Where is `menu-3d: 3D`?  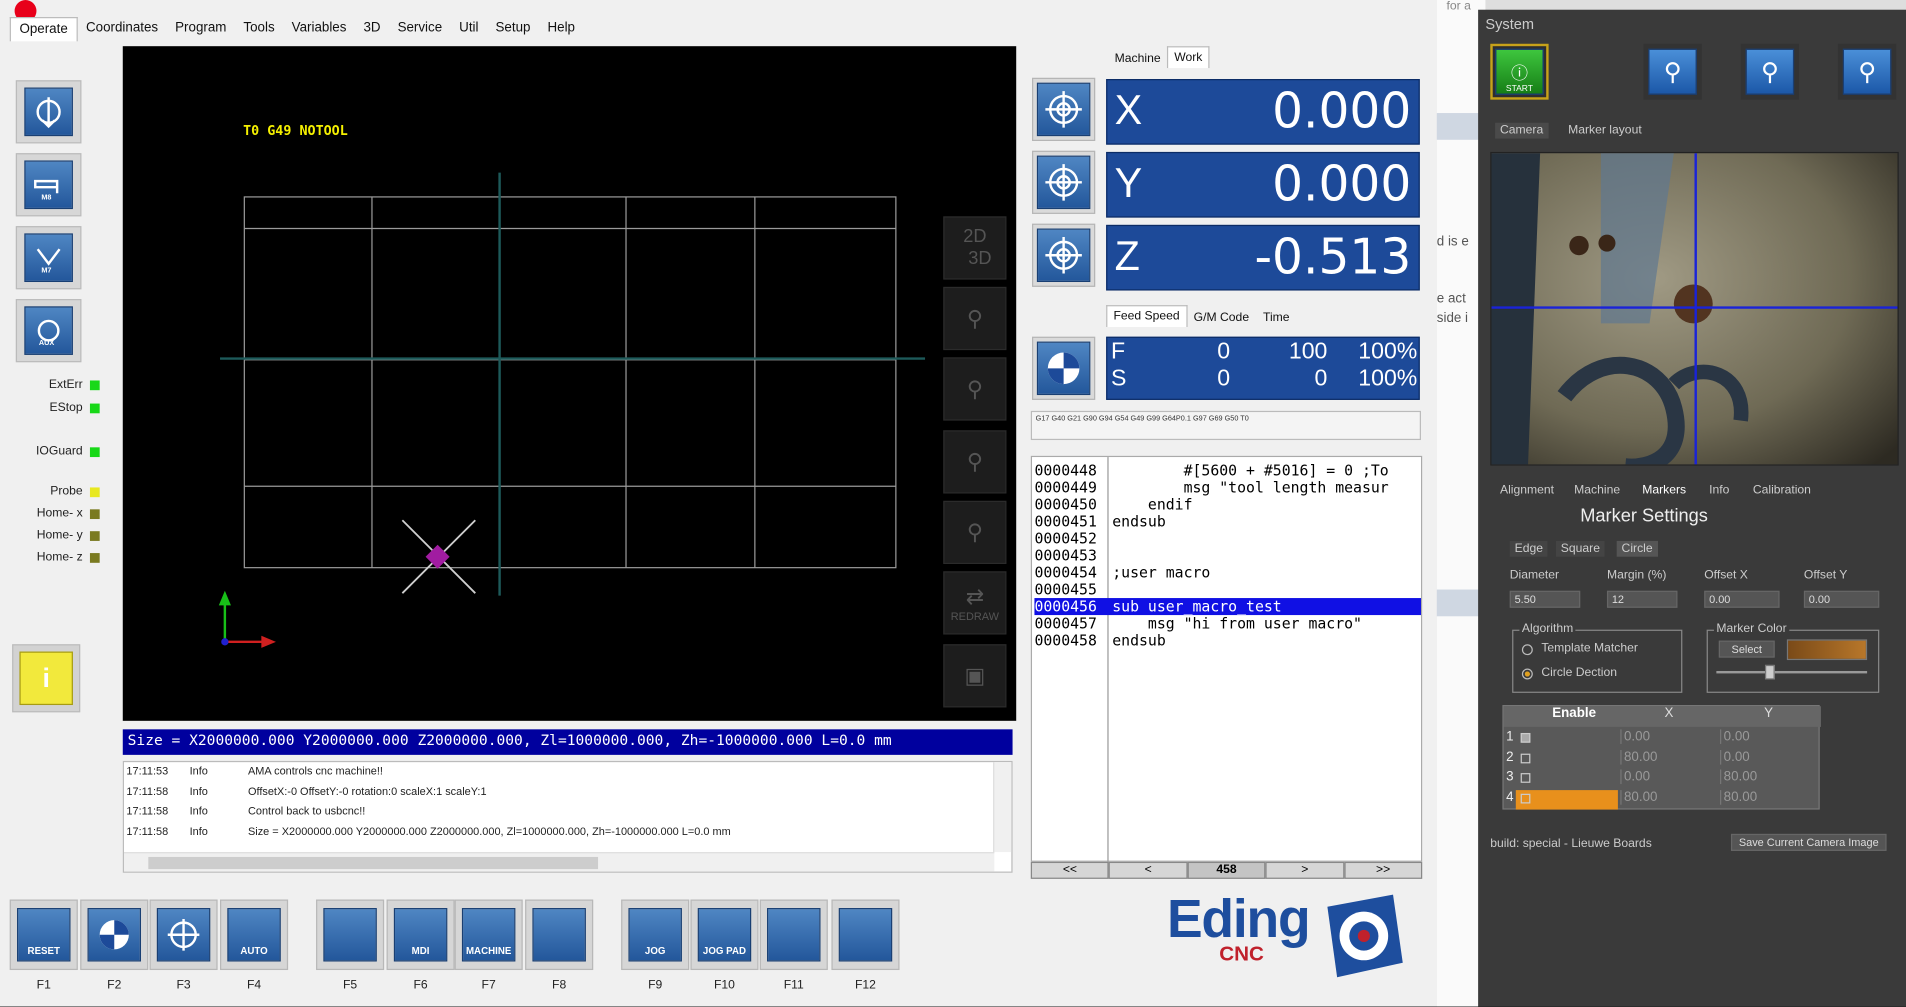
menu-3d: 3D is located at coordinates (372, 29).